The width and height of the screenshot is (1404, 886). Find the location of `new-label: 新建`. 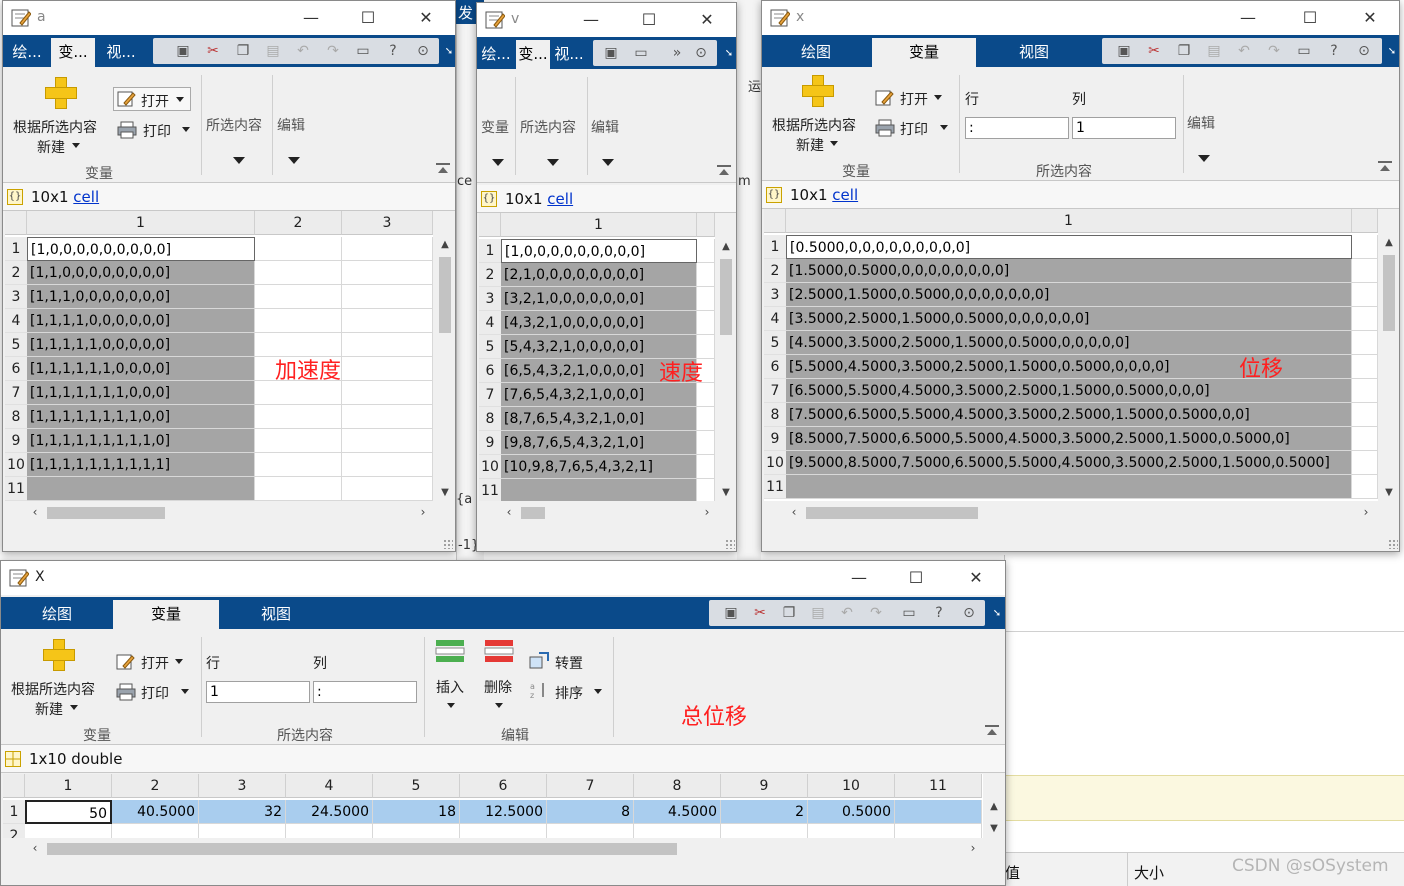

new-label: 新建 is located at coordinates (49, 709).